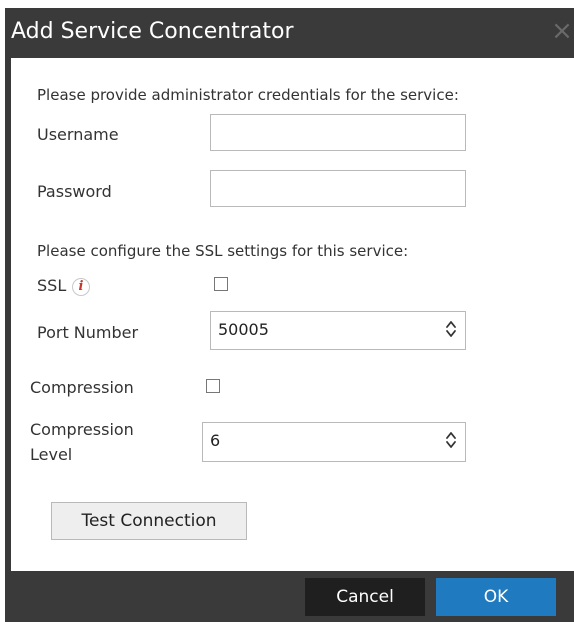 This screenshot has width=574, height=622. Describe the element at coordinates (289, 596) in the screenshot. I see `dialog-footer: Cancel OK` at that location.